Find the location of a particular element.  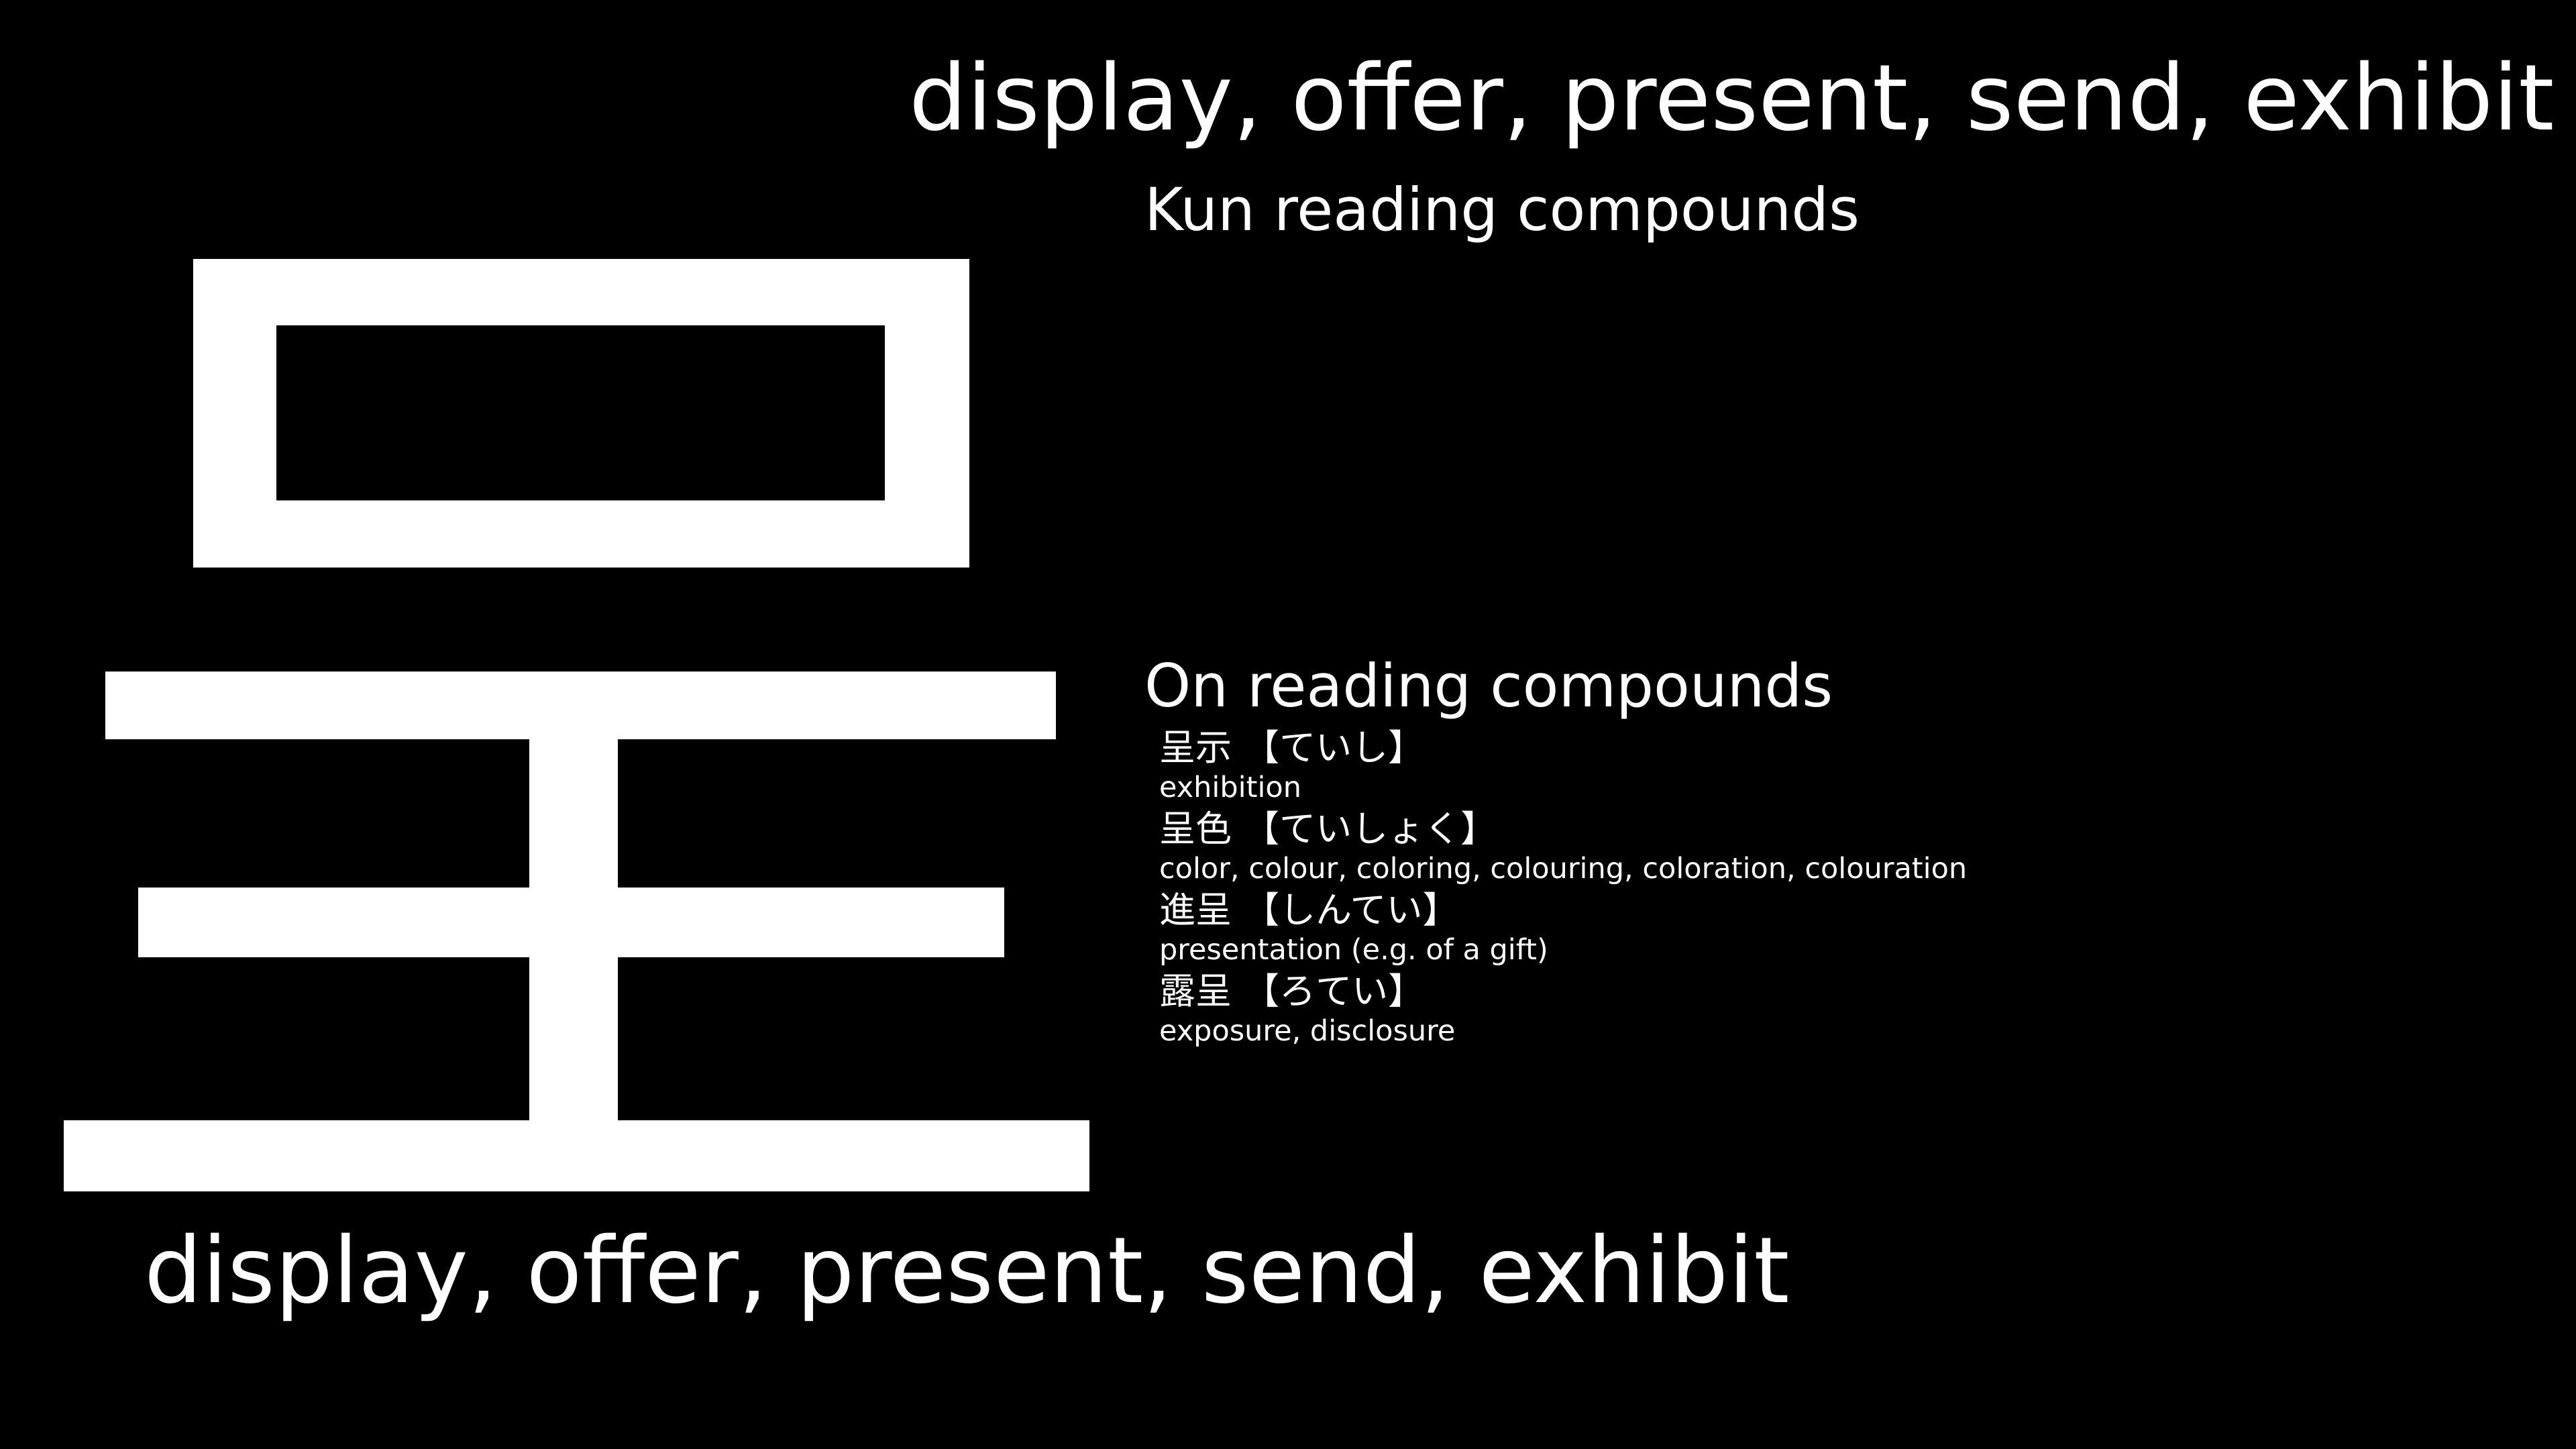

meaning-header: display, offer, present, send, exhibit is located at coordinates (1732, 99).